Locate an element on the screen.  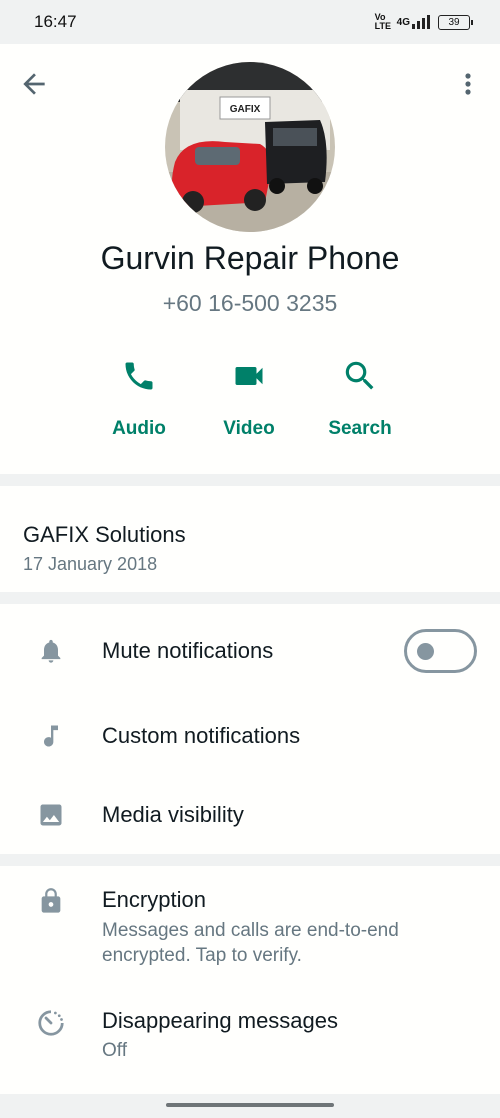
encryption-title: Encryption is located at coordinates (154, 899).